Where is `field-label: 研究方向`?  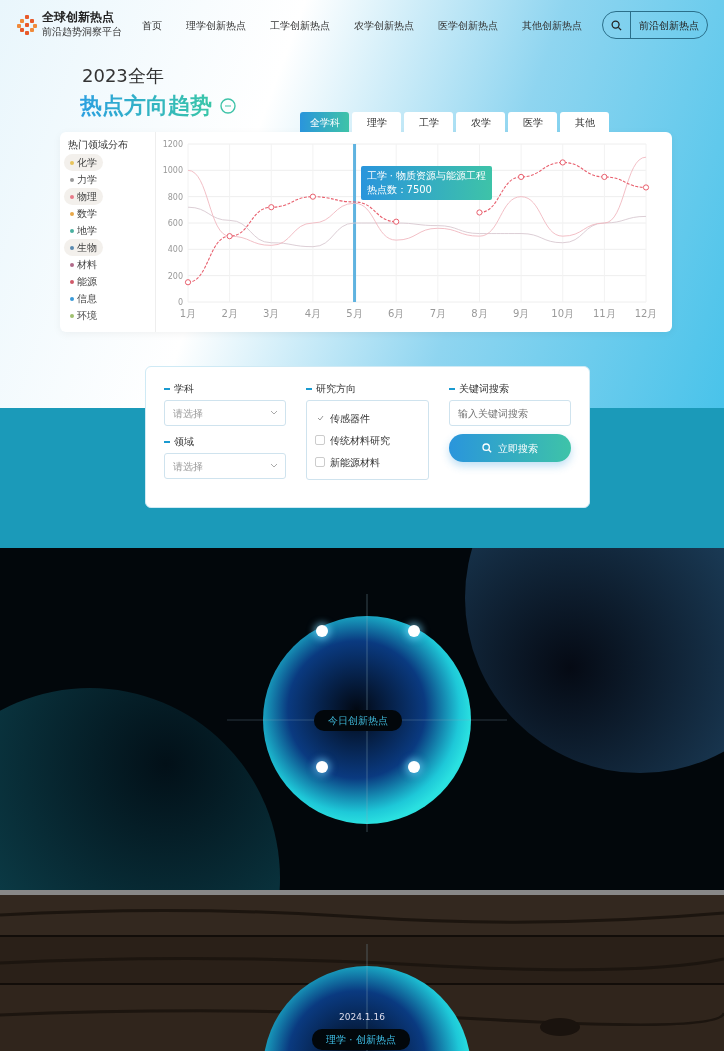
field-label: 研究方向 is located at coordinates (336, 389).